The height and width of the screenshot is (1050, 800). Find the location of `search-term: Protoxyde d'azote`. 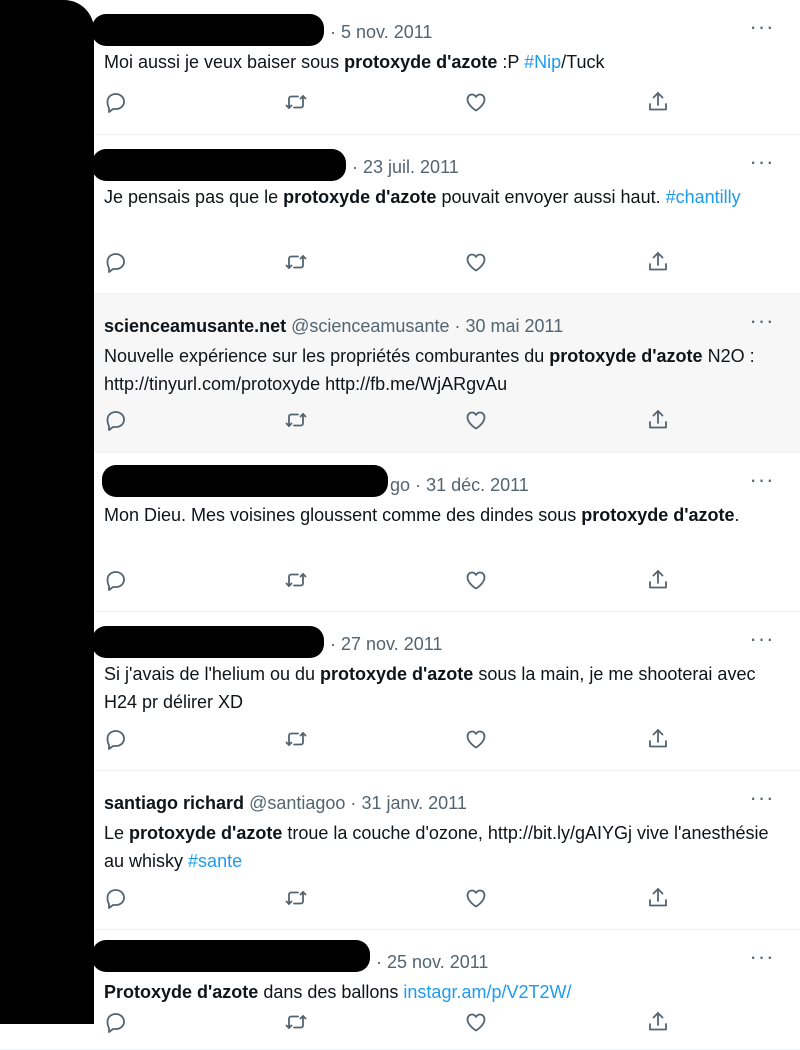

search-term: Protoxyde d'azote is located at coordinates (181, 992).